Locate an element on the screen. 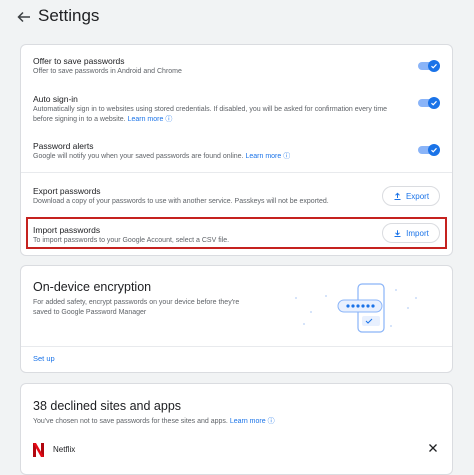 Image resolution: width=474 pixels, height=475 pixels. close-icon is located at coordinates (433, 448).